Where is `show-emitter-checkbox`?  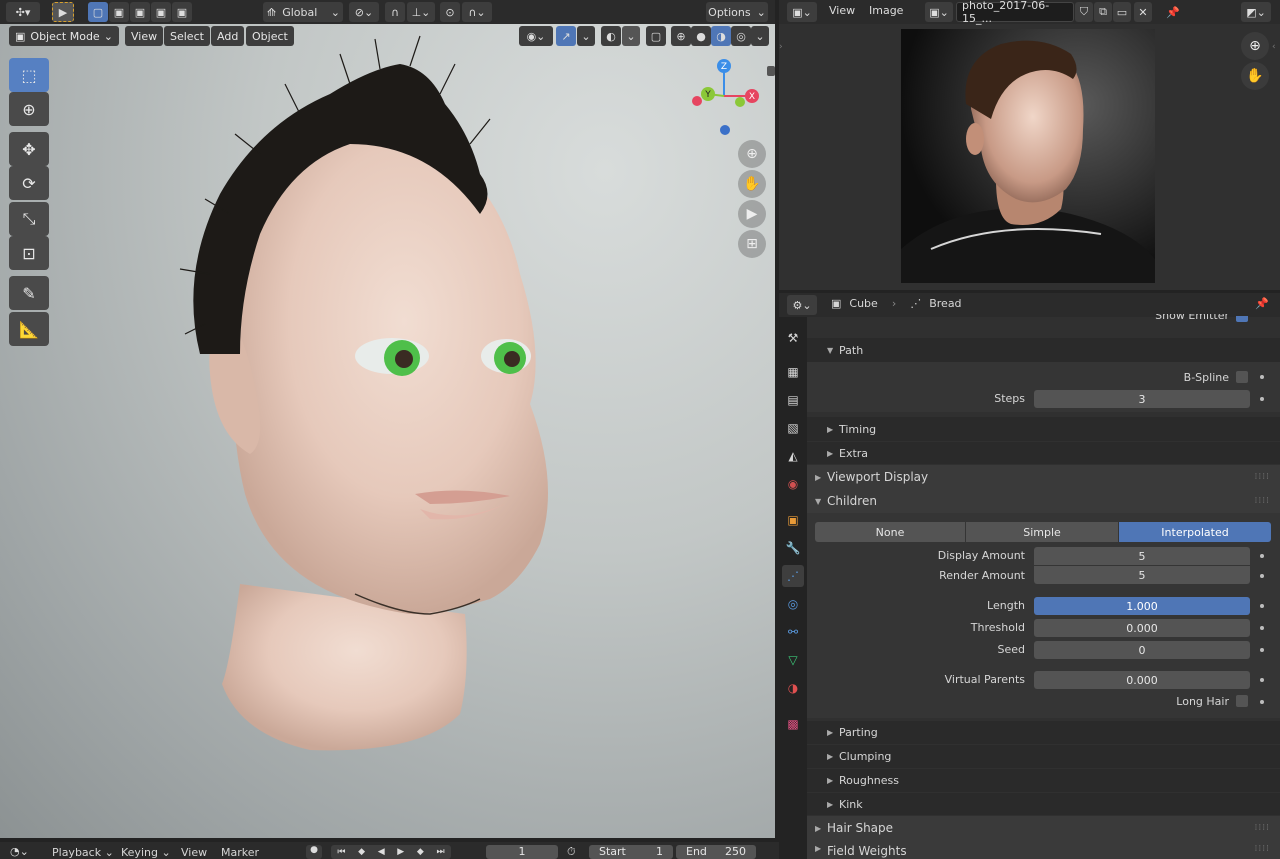
show-emitter-checkbox is located at coordinates (1242, 319).